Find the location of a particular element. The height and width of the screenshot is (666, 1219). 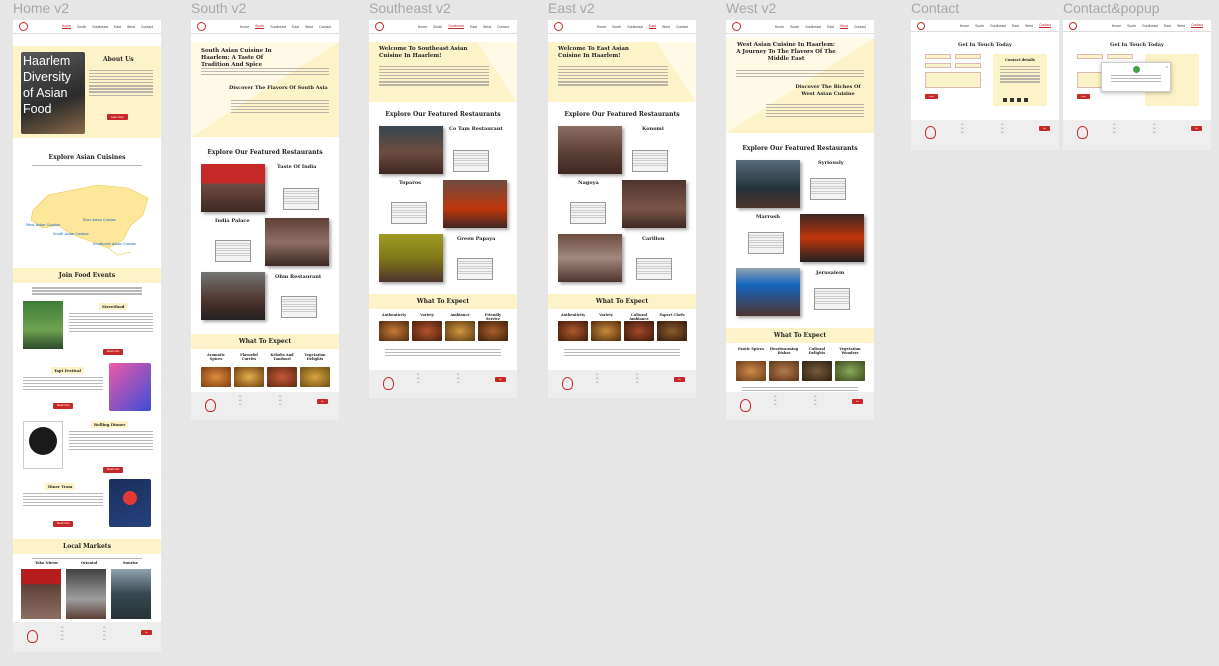

close-icon: × is located at coordinates (1167, 66).